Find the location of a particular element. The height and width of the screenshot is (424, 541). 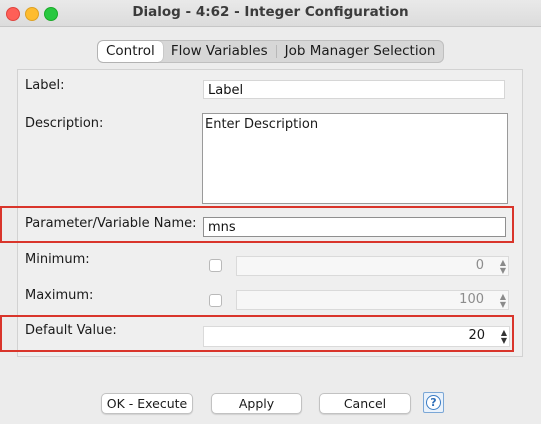

default-value-stepper-arrows: ▲ ▼ is located at coordinates (504, 336).